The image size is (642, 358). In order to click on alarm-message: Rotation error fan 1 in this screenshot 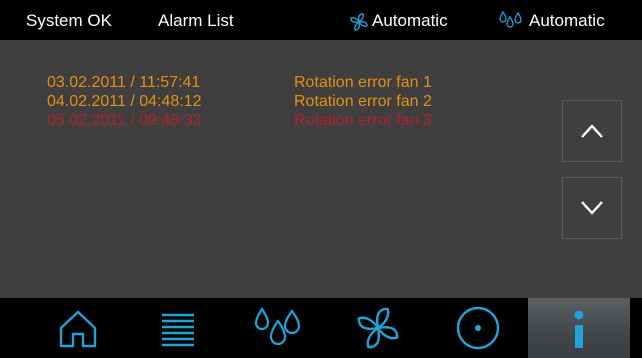, I will do `click(363, 82)`.